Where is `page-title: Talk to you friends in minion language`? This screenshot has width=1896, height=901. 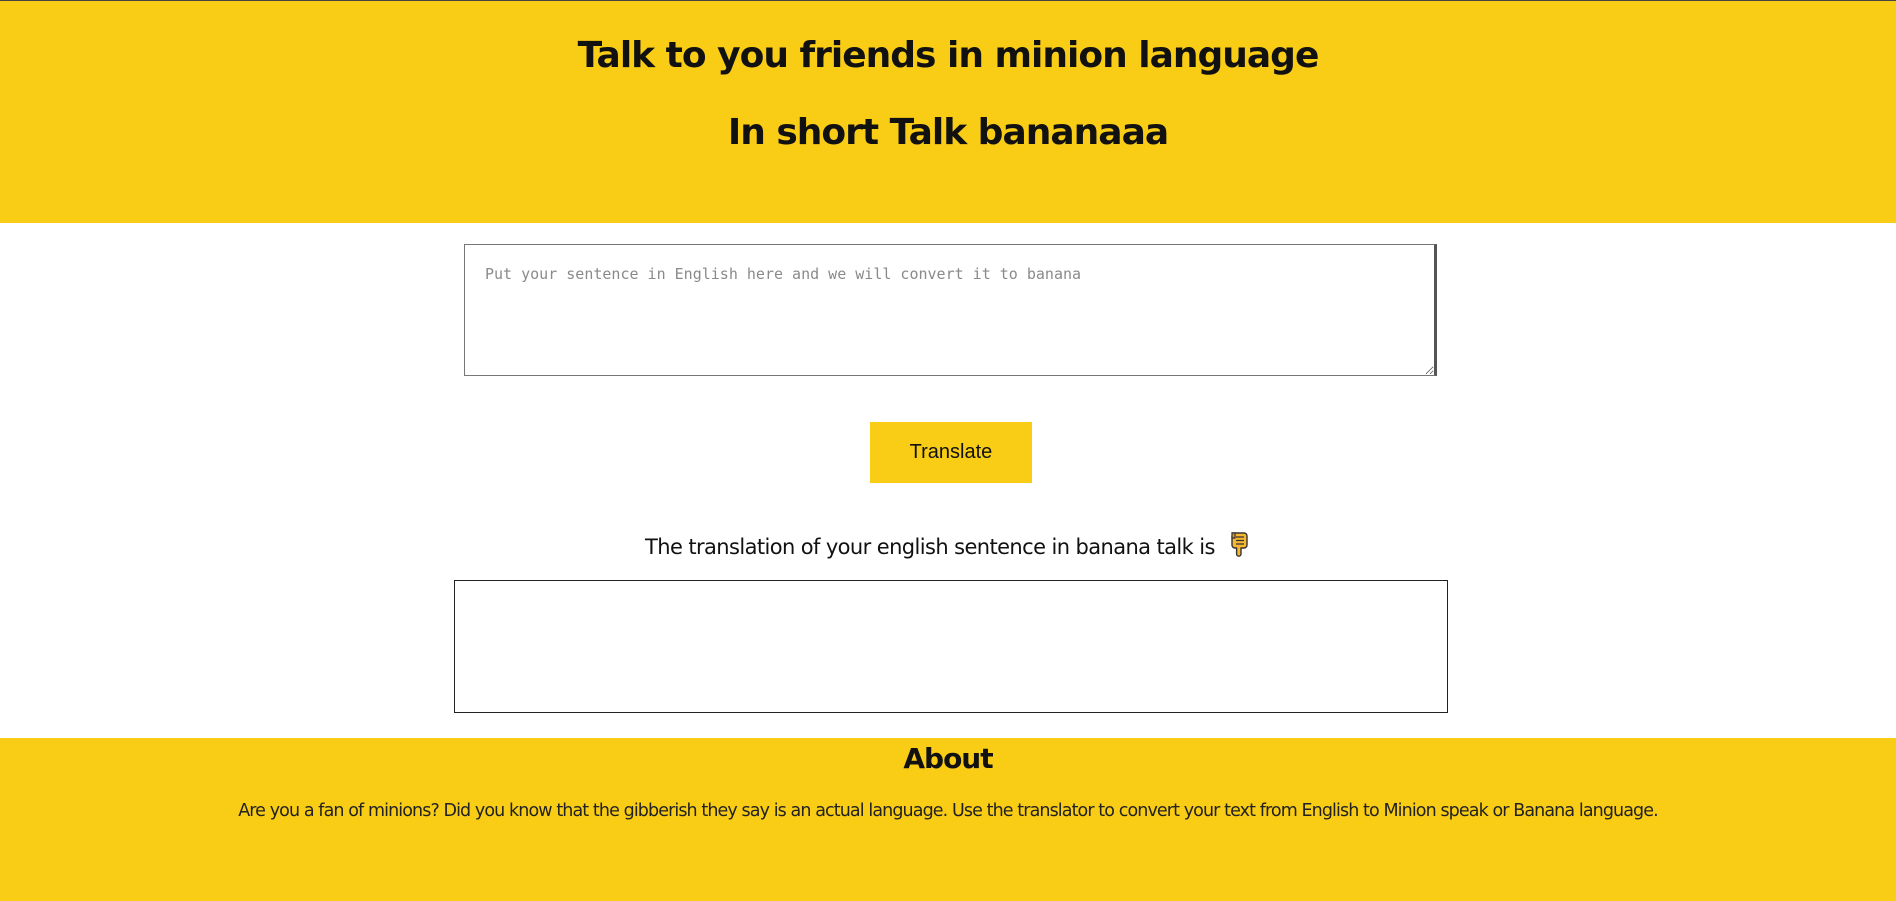
page-title: Talk to you friends in minion language is located at coordinates (948, 55).